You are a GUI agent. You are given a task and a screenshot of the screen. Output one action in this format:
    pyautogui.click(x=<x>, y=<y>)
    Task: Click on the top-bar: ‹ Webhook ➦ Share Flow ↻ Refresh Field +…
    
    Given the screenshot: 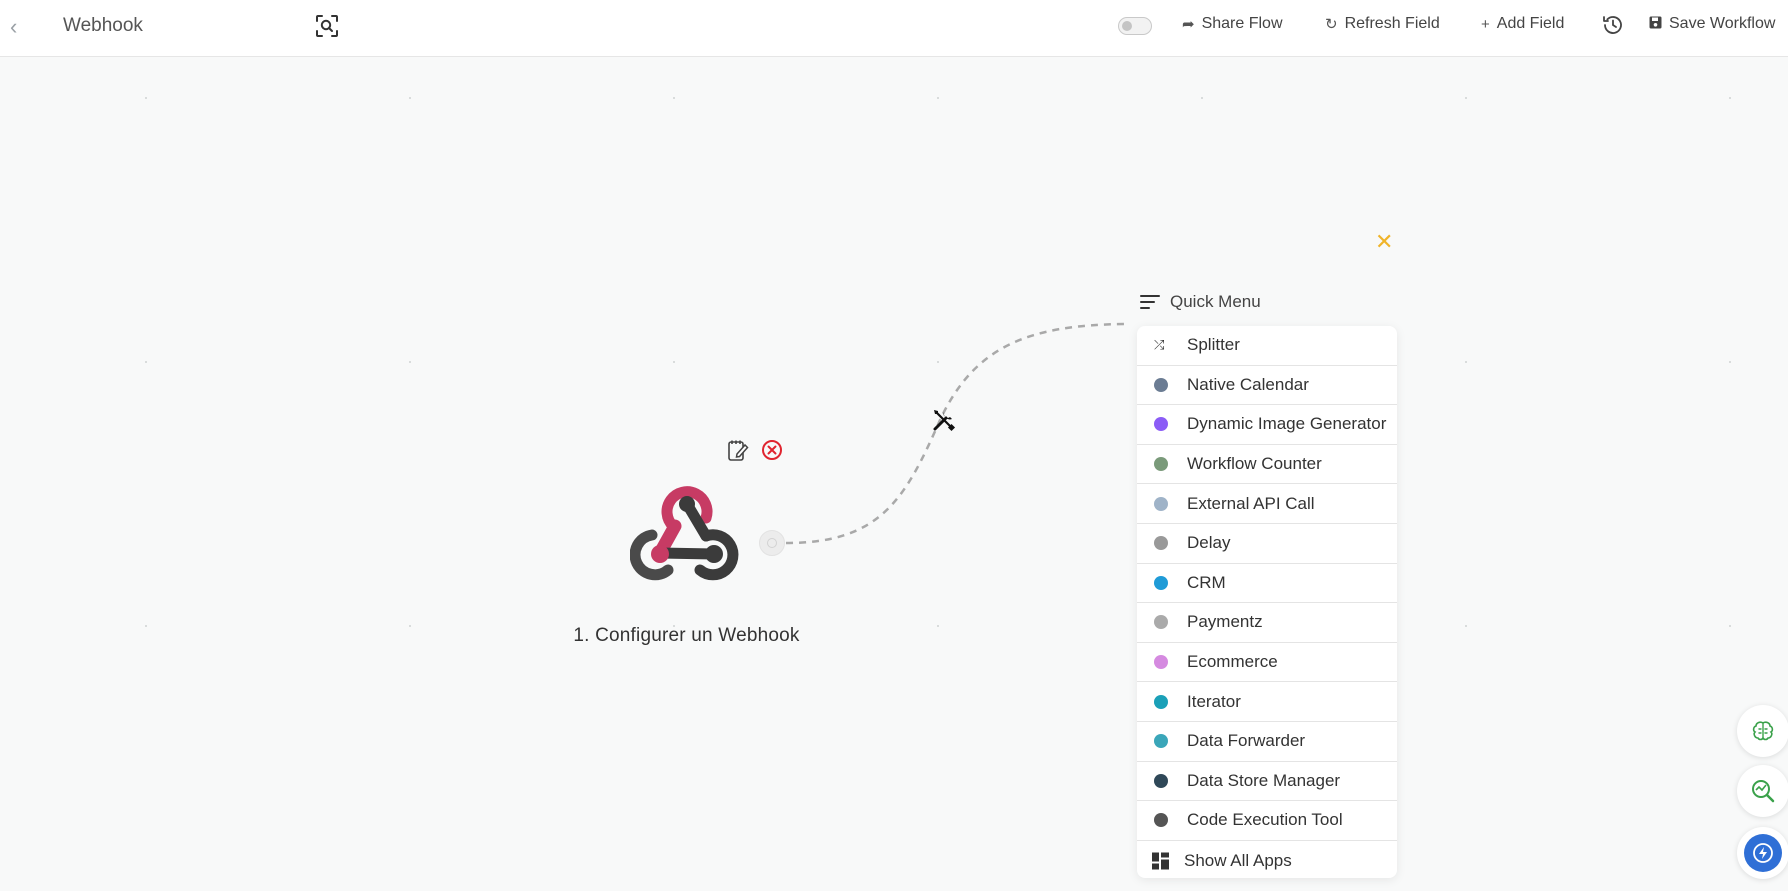 What is the action you would take?
    pyautogui.click(x=894, y=28)
    